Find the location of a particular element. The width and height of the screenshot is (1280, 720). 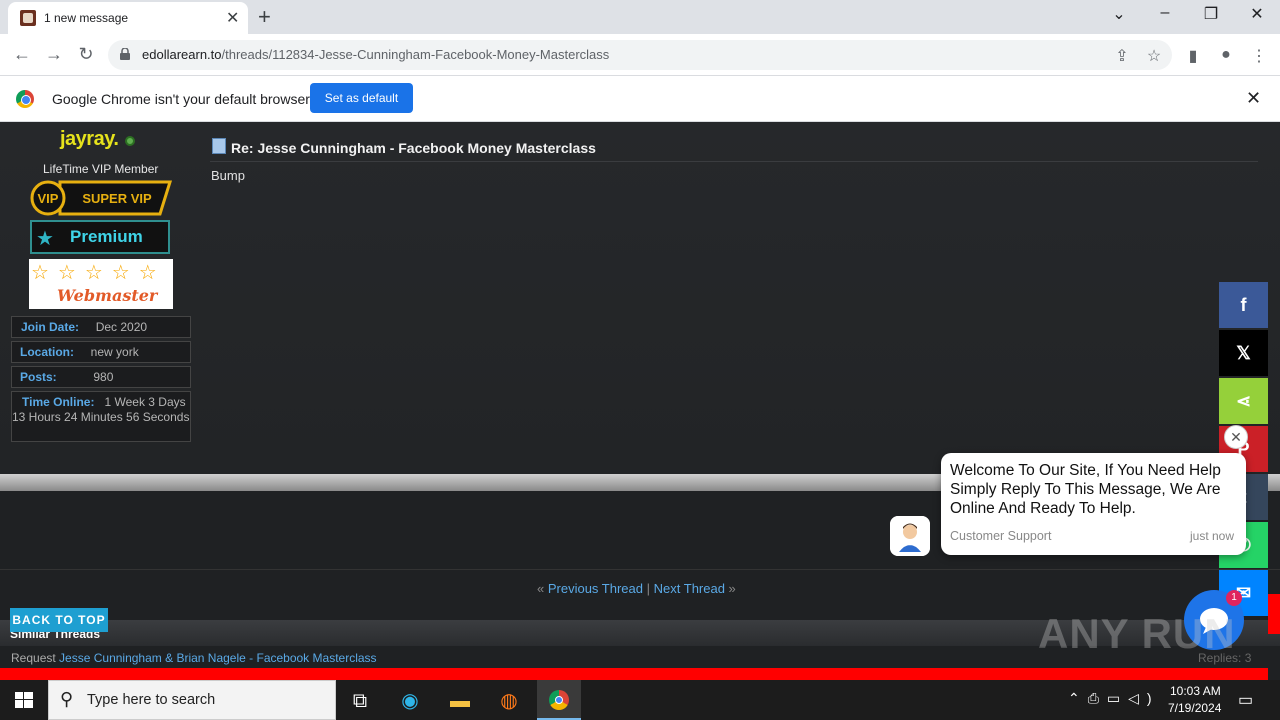

thread-navigation: « Previous Thread | Next Thread » is located at coordinates (636, 588).